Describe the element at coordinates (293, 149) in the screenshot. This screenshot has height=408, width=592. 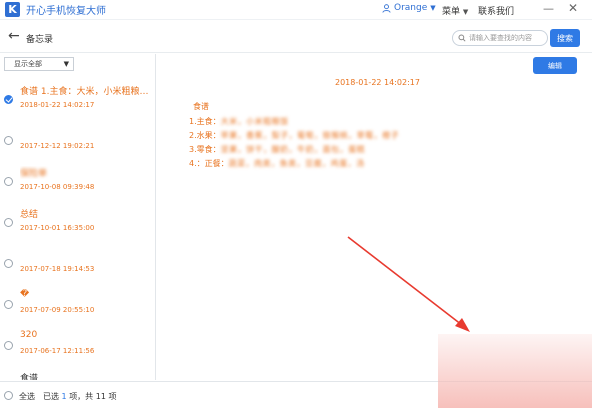
I see `line-blurred-content: 坚果，饼干，酸奶，牛奶，面包，蛋糕` at that location.